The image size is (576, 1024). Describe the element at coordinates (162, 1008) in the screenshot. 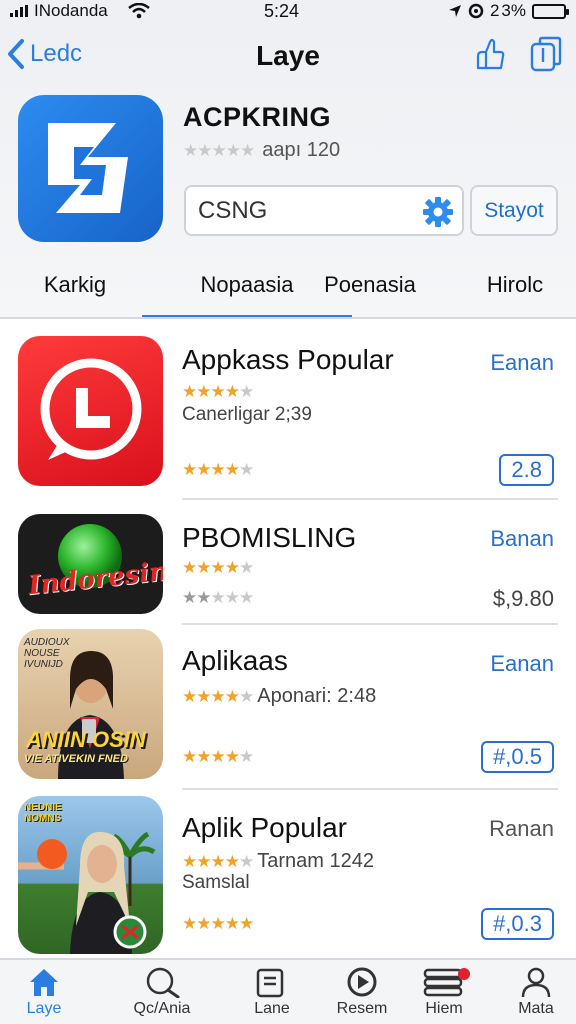

I see `tabbar-label: Qc/Ania` at that location.